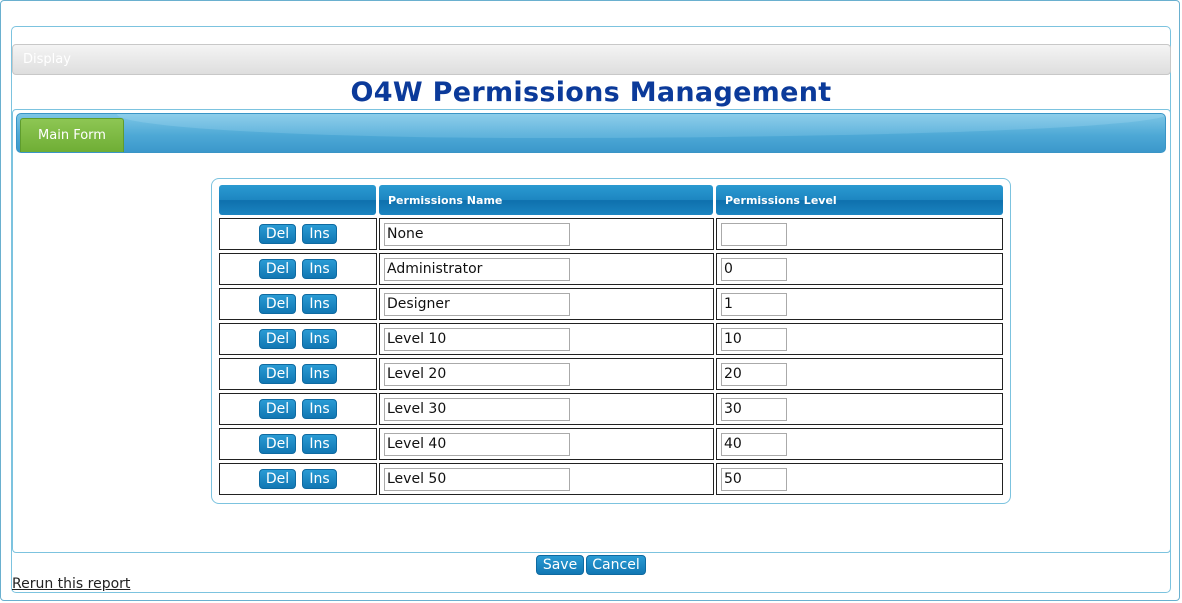  Describe the element at coordinates (297, 200) in the screenshot. I see `column-header-actions` at that location.